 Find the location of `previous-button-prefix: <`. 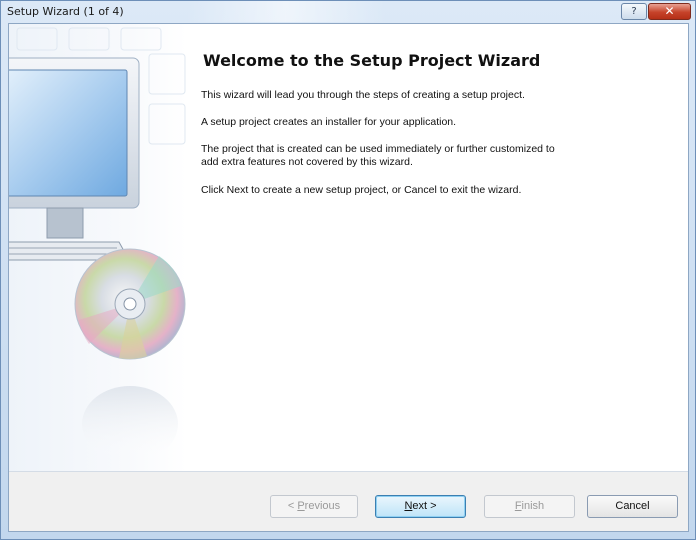

previous-button-prefix: < is located at coordinates (292, 506).